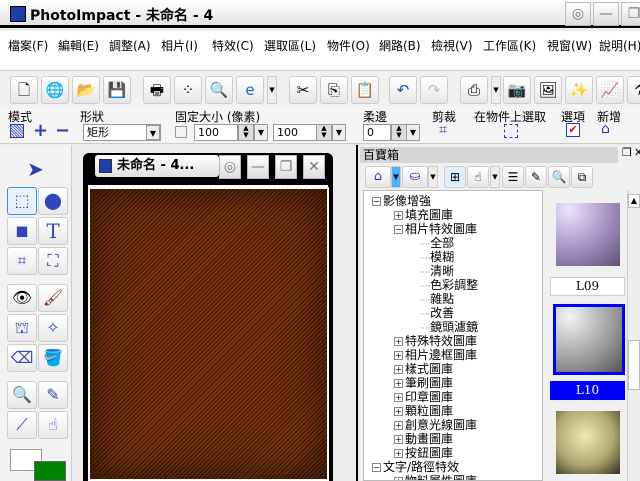 The width and height of the screenshot is (640, 481). Describe the element at coordinates (509, 45) in the screenshot. I see `menu-workspace: 工作區(K)` at that location.